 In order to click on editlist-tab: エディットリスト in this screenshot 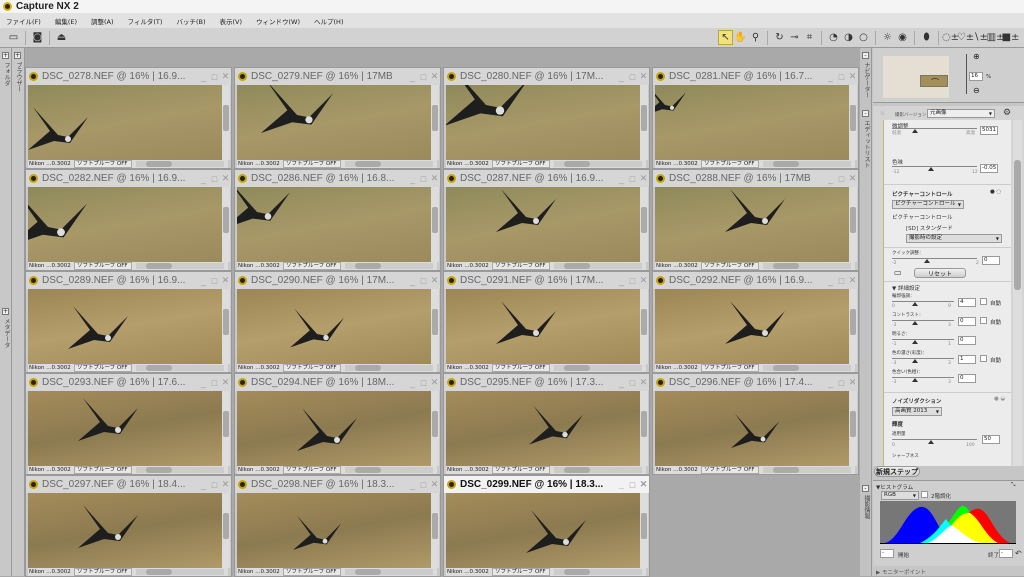, I will do `click(866, 144)`.